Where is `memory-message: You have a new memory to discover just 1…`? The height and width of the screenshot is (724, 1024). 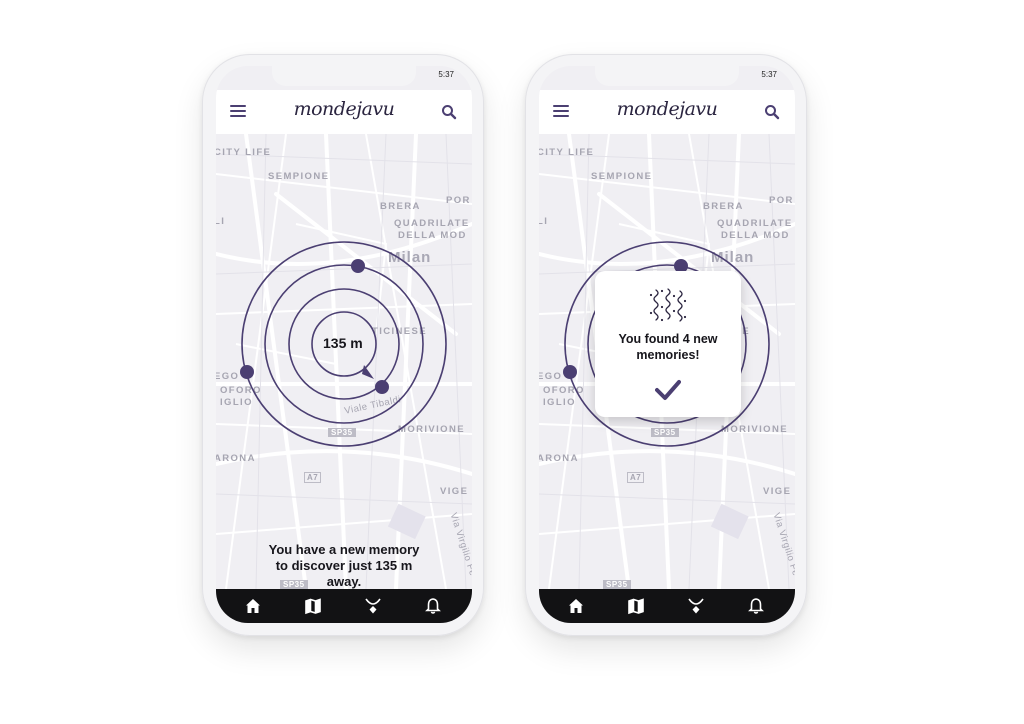 memory-message: You have a new memory to discover just 1… is located at coordinates (344, 566).